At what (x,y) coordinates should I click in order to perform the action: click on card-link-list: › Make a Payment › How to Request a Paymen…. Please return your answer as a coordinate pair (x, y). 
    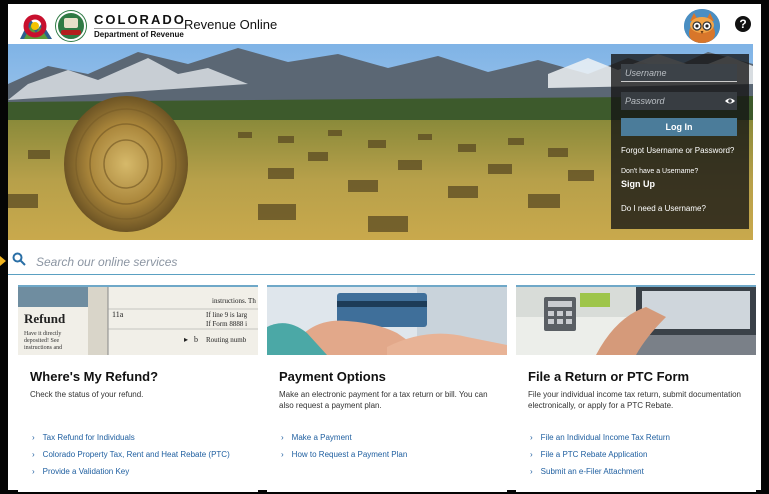
    Looking at the image, I should click on (344, 450).